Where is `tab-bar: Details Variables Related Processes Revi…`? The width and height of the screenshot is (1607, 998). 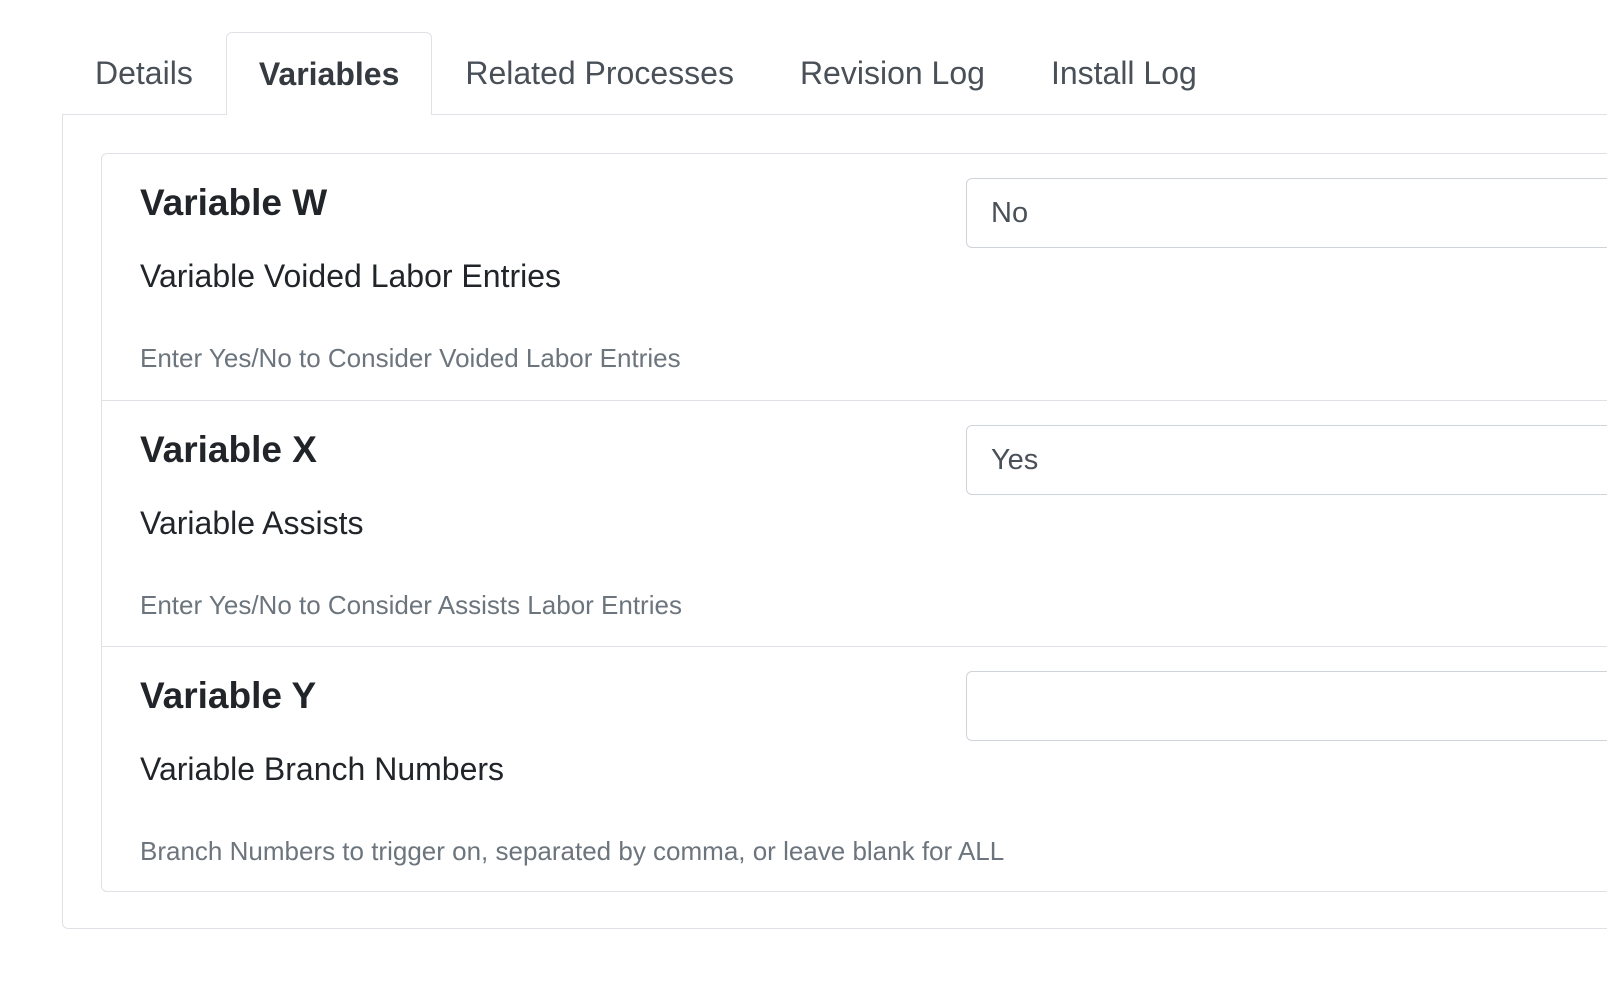
tab-bar: Details Variables Related Processes Revi… is located at coordinates (646, 73).